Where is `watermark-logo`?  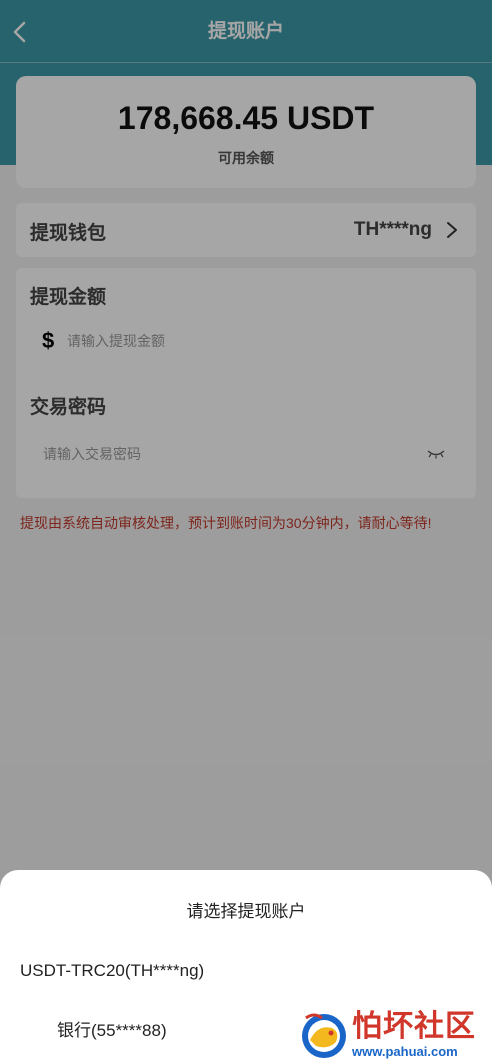 watermark-logo is located at coordinates (324, 1035).